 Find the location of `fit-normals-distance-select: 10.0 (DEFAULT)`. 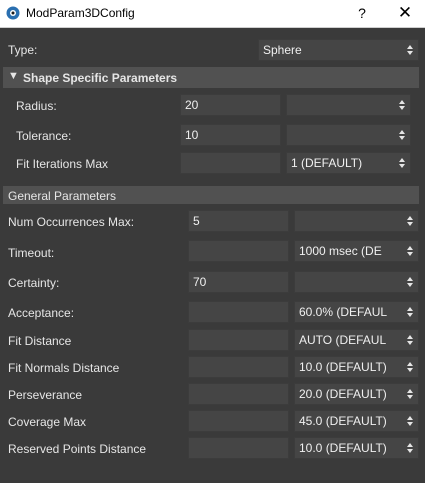

fit-normals-distance-select: 10.0 (DEFAULT) is located at coordinates (356, 367).